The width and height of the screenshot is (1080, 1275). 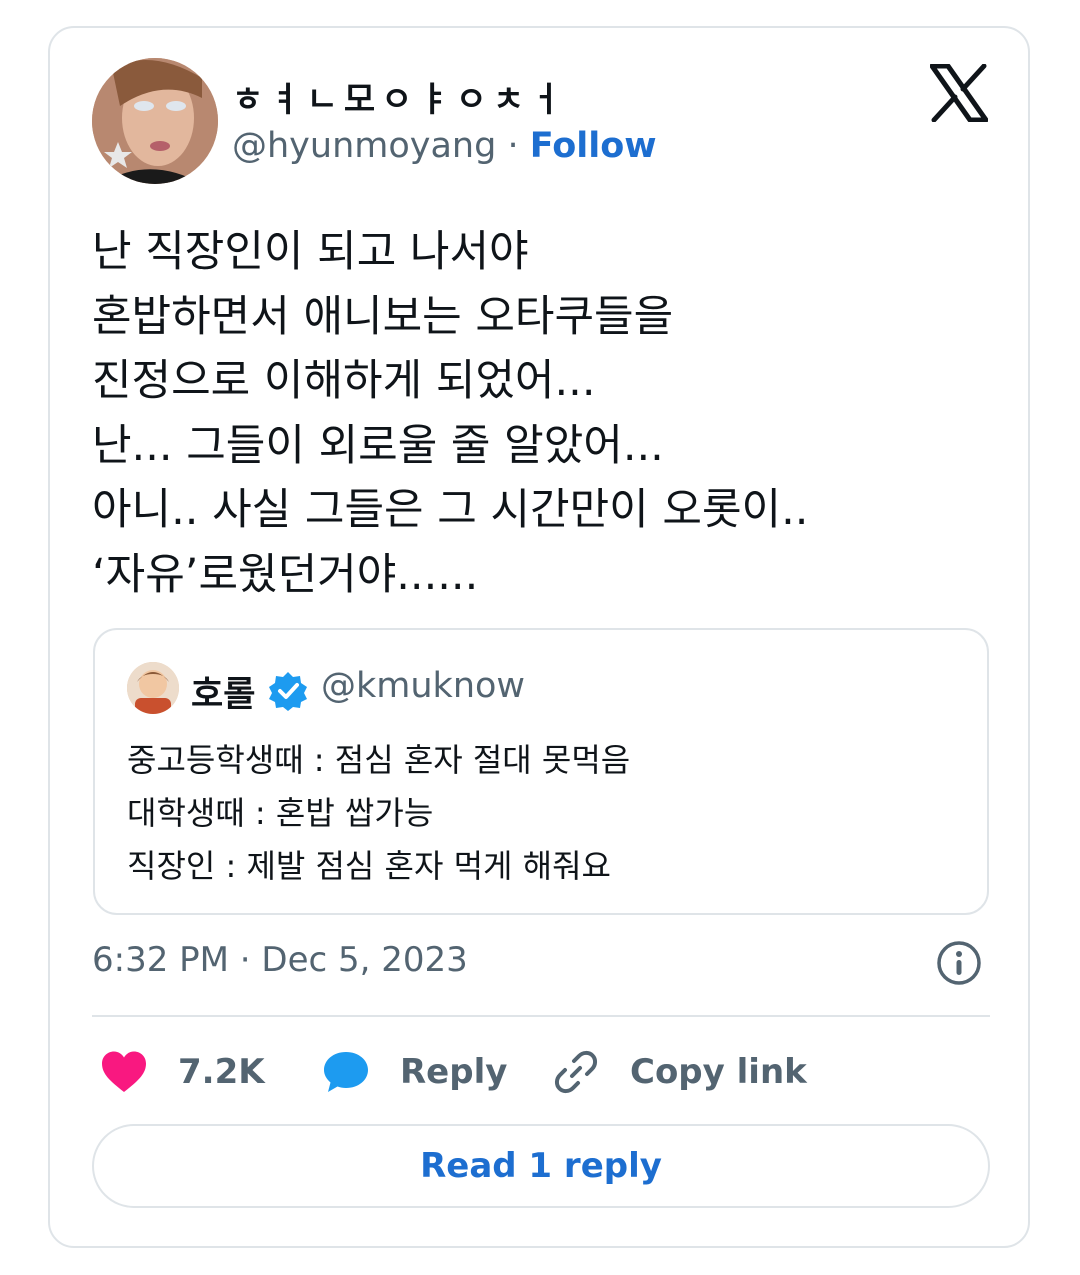 I want to click on read-replies-button: Read 1 reply, so click(x=541, y=1166).